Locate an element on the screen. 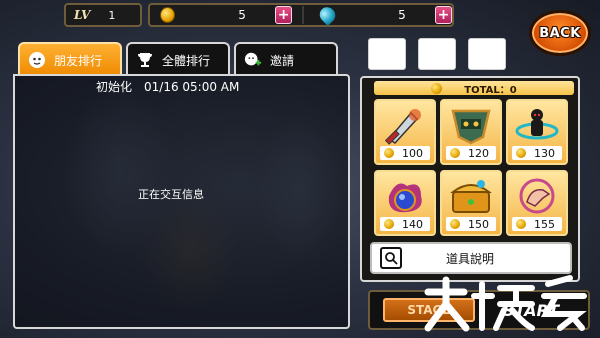 The image size is (600, 338). trophy-icon is located at coordinates (145, 60).